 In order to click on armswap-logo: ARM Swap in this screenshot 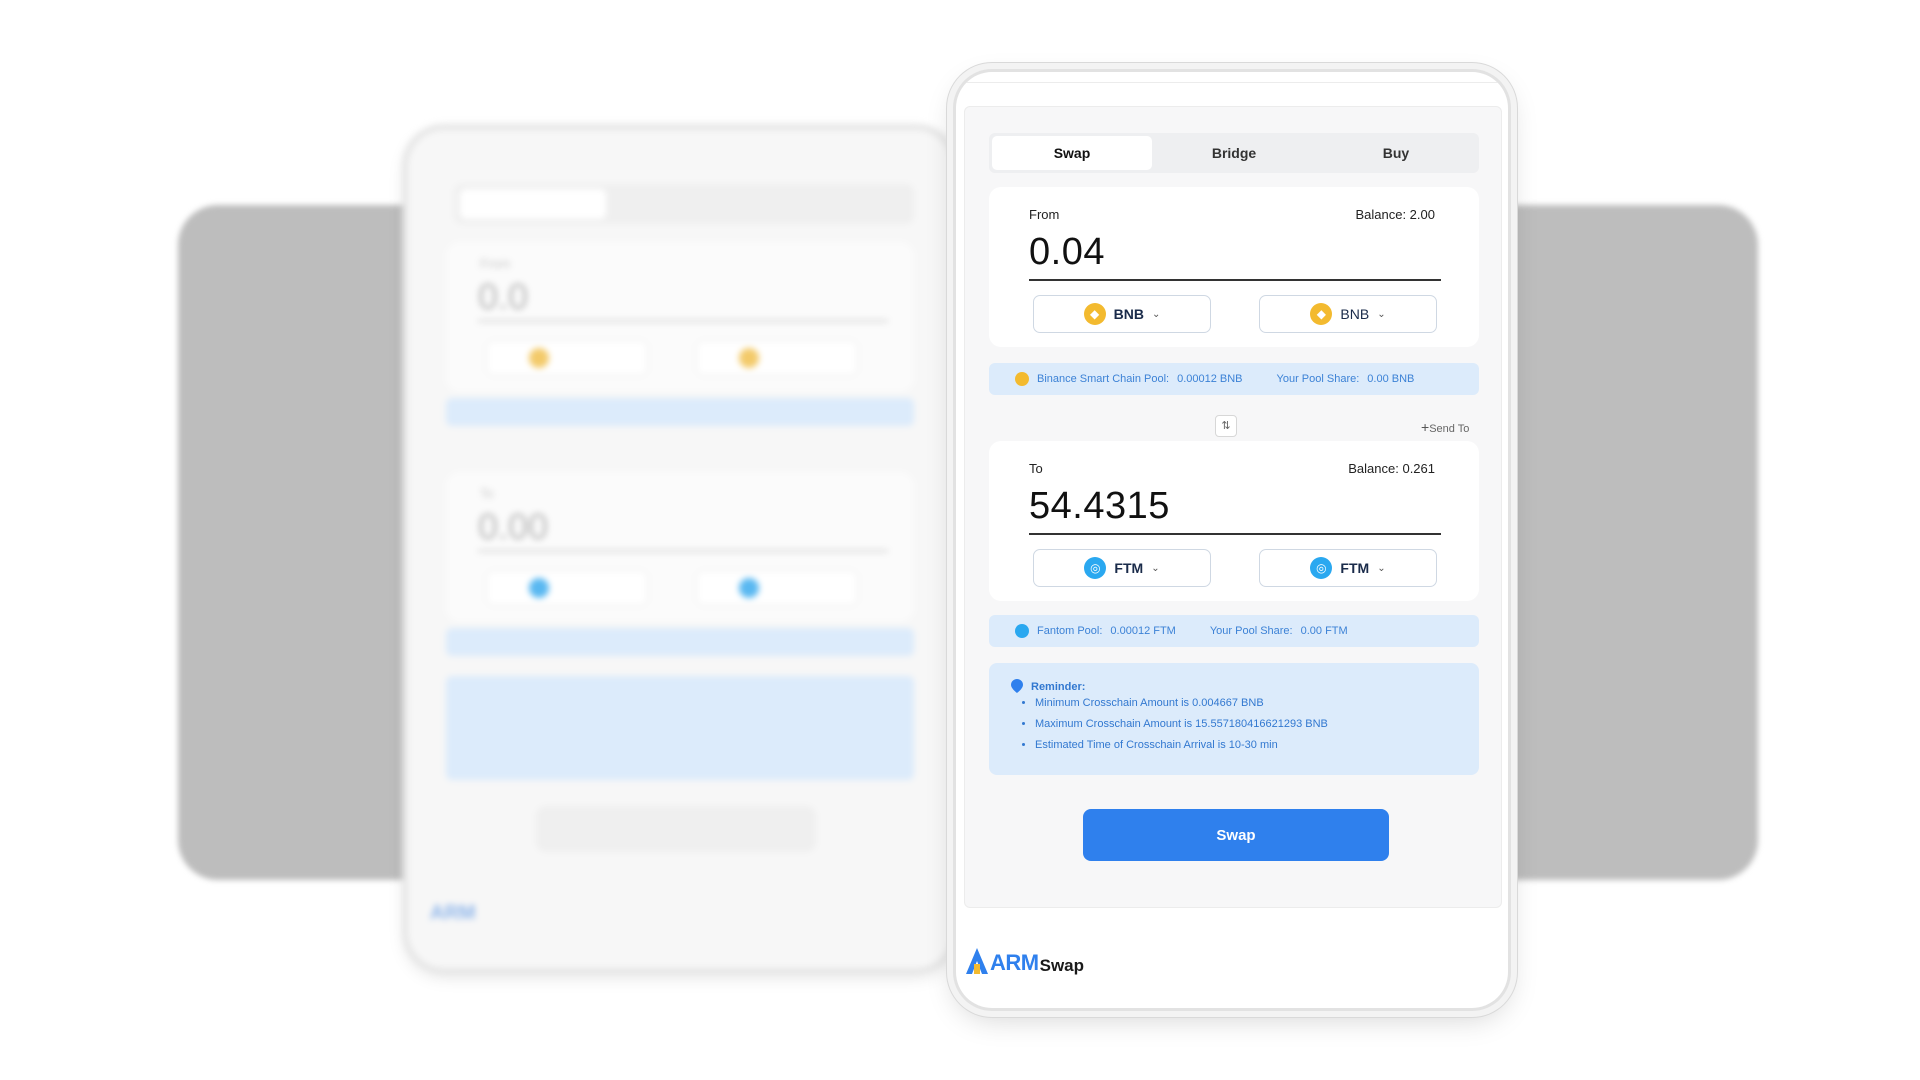, I will do `click(1024, 956)`.